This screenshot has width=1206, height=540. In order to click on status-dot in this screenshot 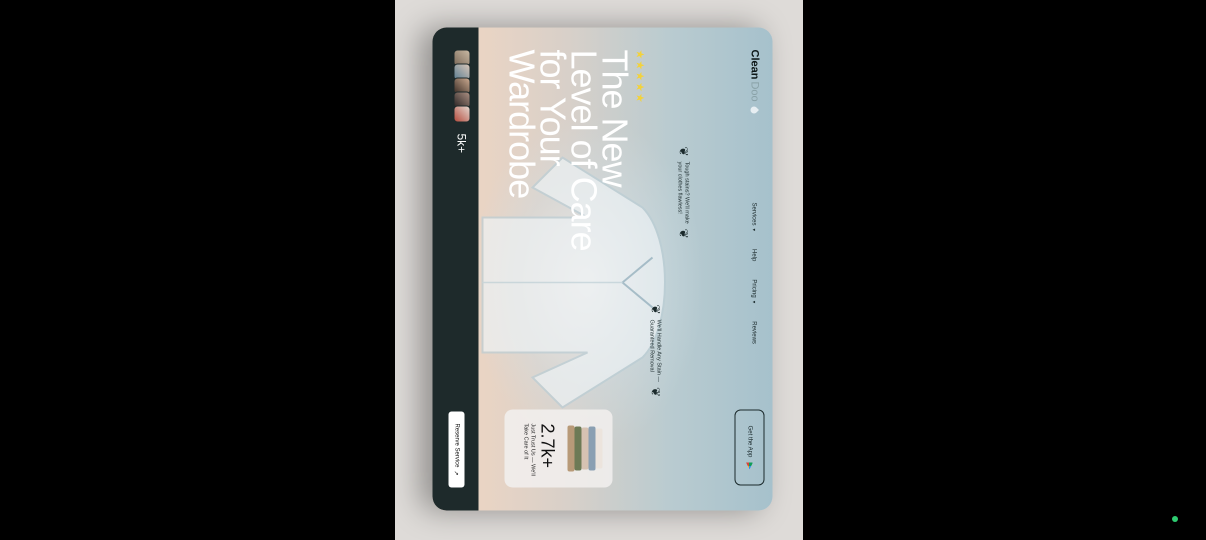, I will do `click(1175, 519)`.